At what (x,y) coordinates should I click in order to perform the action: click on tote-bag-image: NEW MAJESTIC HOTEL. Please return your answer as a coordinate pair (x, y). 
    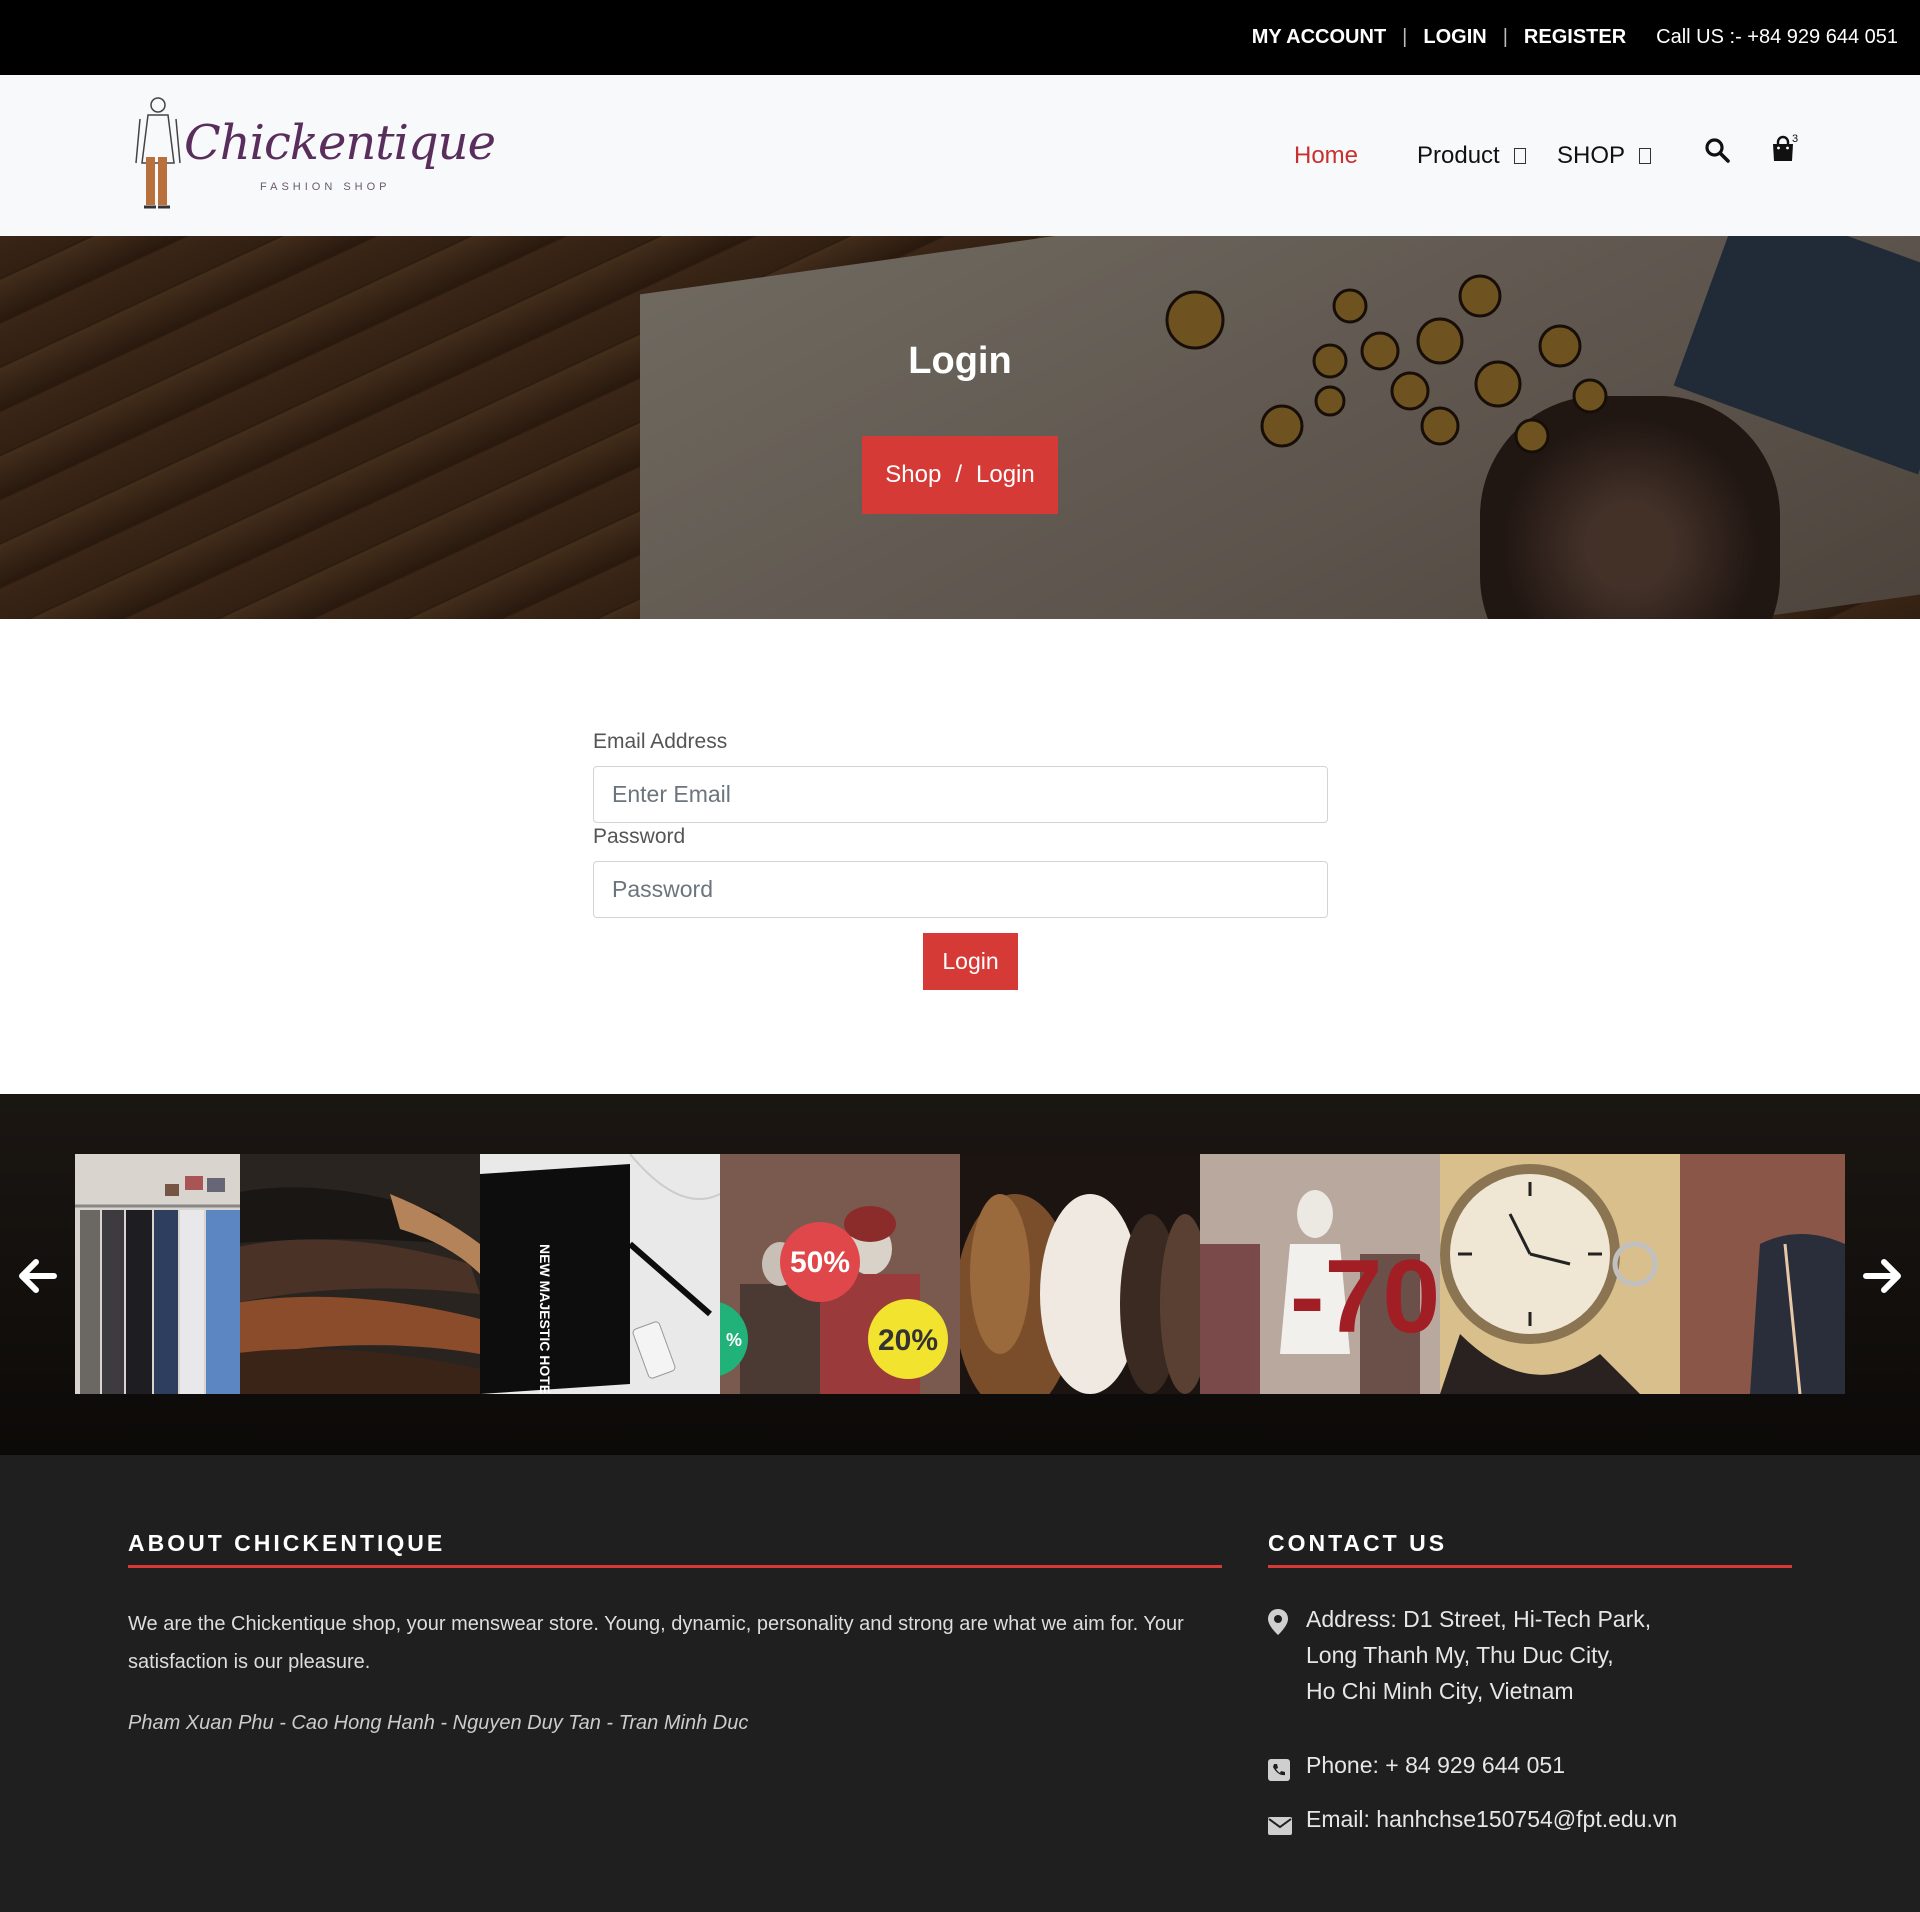
    Looking at the image, I should click on (600, 1274).